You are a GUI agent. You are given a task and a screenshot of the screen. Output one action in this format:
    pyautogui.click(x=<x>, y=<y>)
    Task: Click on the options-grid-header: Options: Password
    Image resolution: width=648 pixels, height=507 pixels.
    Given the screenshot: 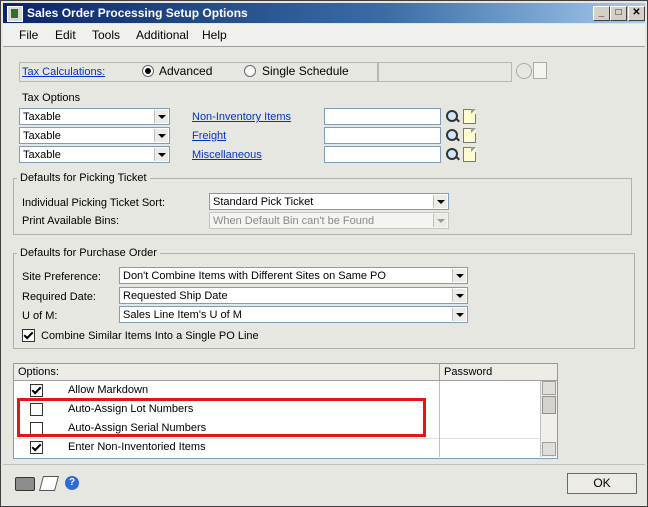 What is the action you would take?
    pyautogui.click(x=285, y=372)
    